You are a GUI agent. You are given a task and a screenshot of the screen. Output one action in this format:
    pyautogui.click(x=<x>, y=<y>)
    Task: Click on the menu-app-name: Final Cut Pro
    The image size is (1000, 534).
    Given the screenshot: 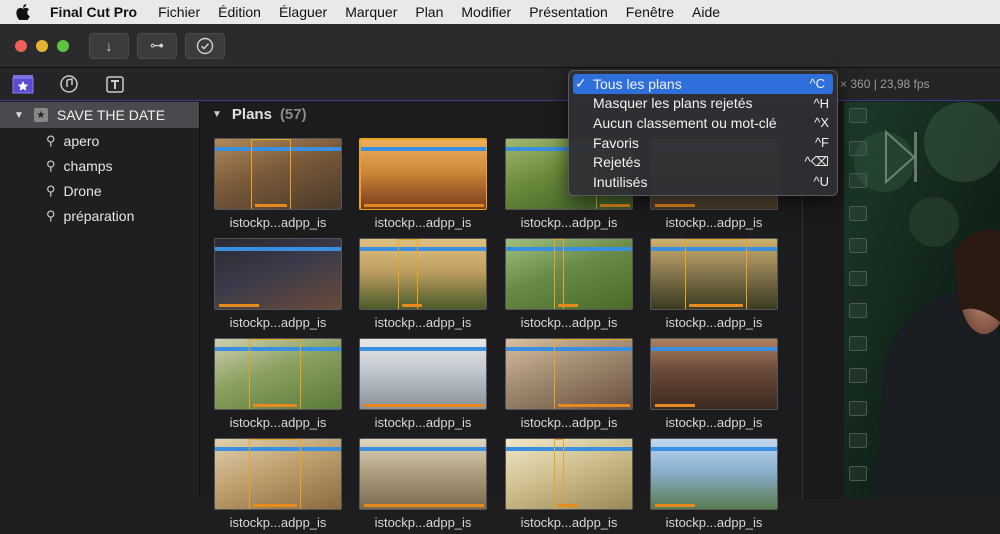 What is the action you would take?
    pyautogui.click(x=97, y=12)
    